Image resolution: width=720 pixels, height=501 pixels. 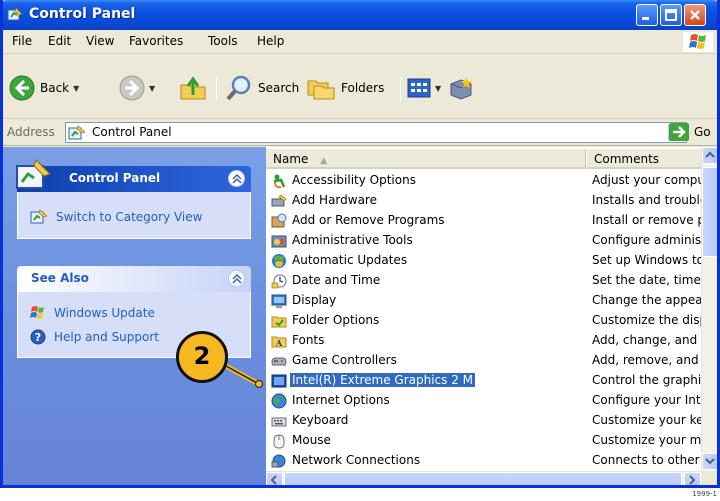 What do you see at coordinates (484, 321) in the screenshot?
I see `list-item: Folder Options Customize the displ` at bounding box center [484, 321].